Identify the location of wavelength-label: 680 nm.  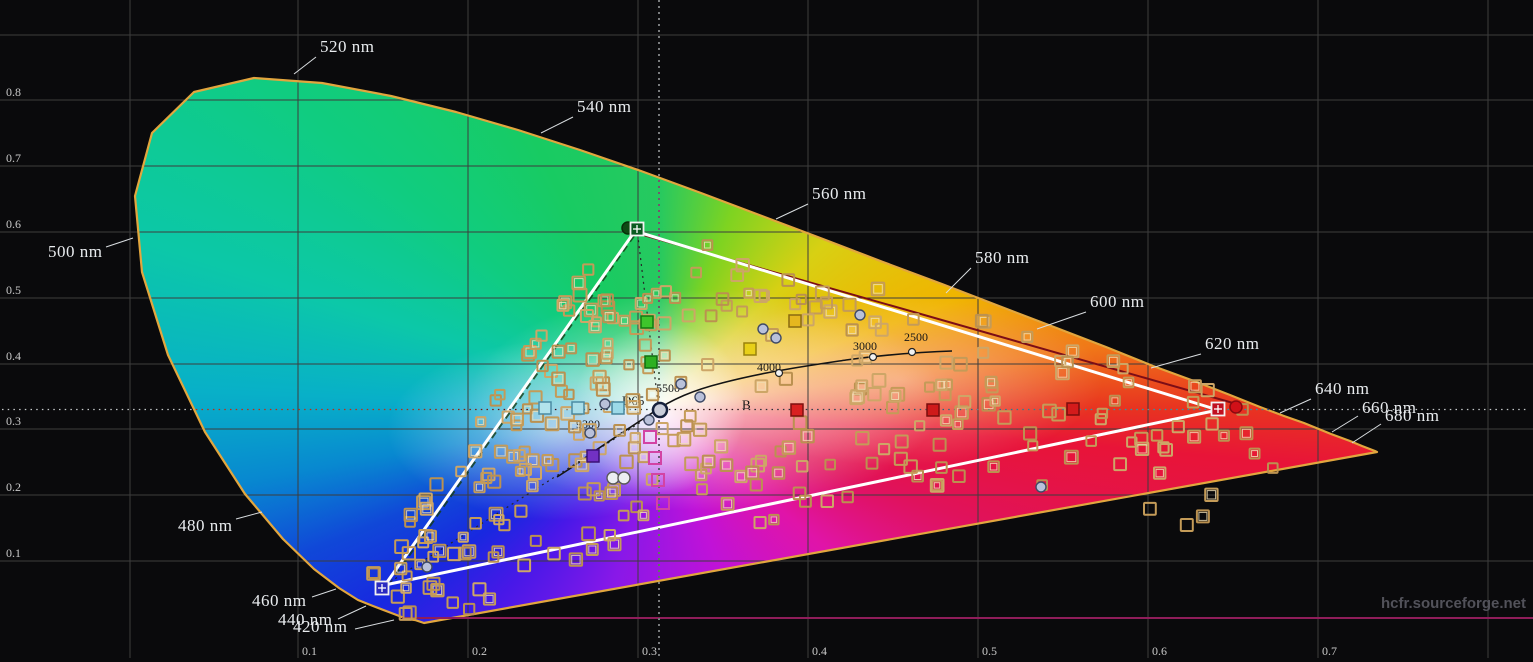
(1412, 415).